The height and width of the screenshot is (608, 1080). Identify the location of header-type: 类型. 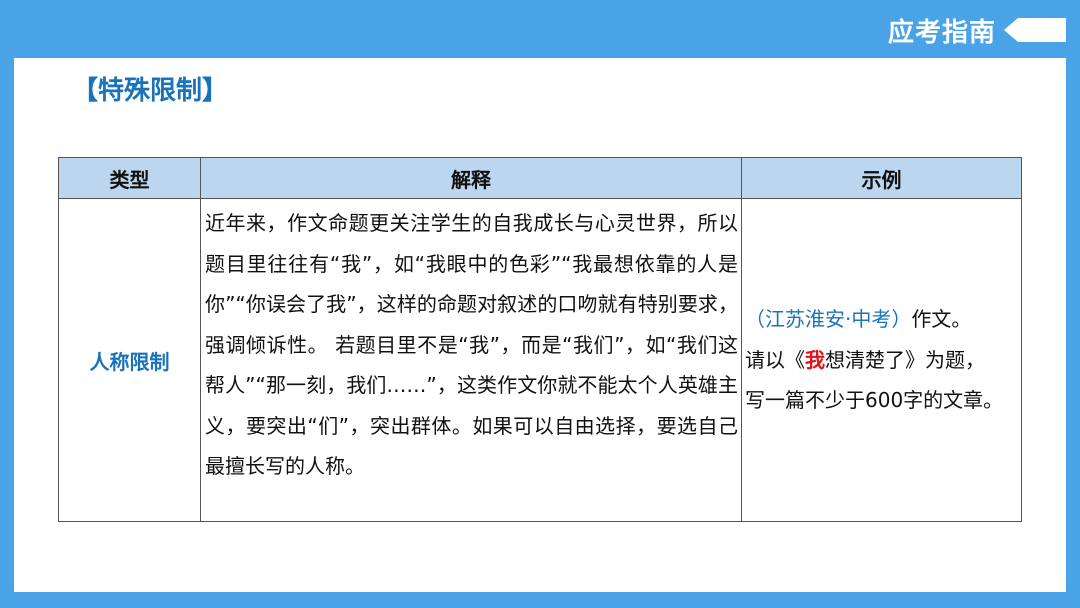
(129, 178).